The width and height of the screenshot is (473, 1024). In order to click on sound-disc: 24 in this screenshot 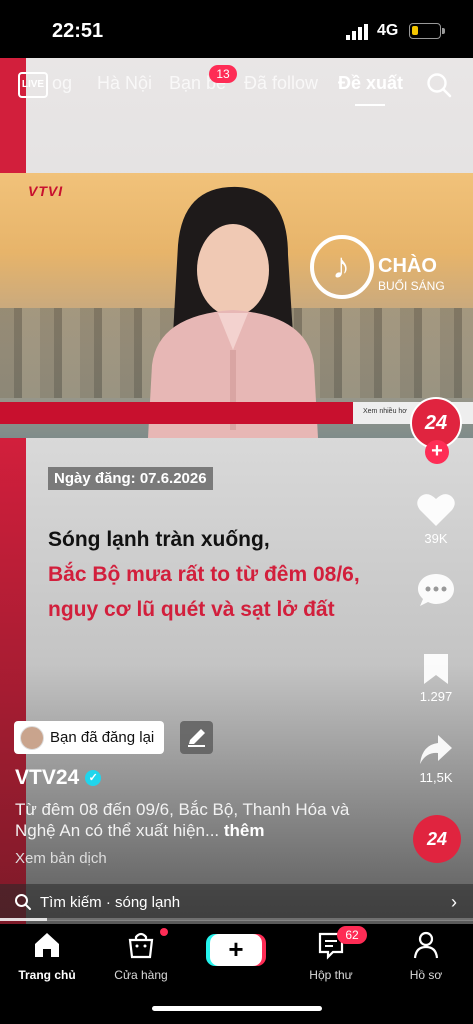, I will do `click(437, 839)`.